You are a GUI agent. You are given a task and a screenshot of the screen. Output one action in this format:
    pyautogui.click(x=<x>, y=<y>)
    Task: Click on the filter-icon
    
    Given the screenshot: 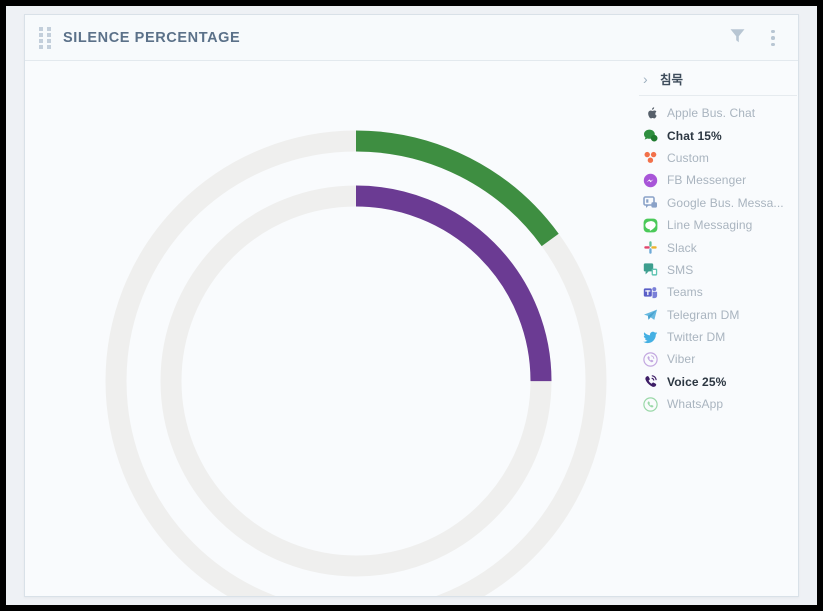 What is the action you would take?
    pyautogui.click(x=737, y=38)
    